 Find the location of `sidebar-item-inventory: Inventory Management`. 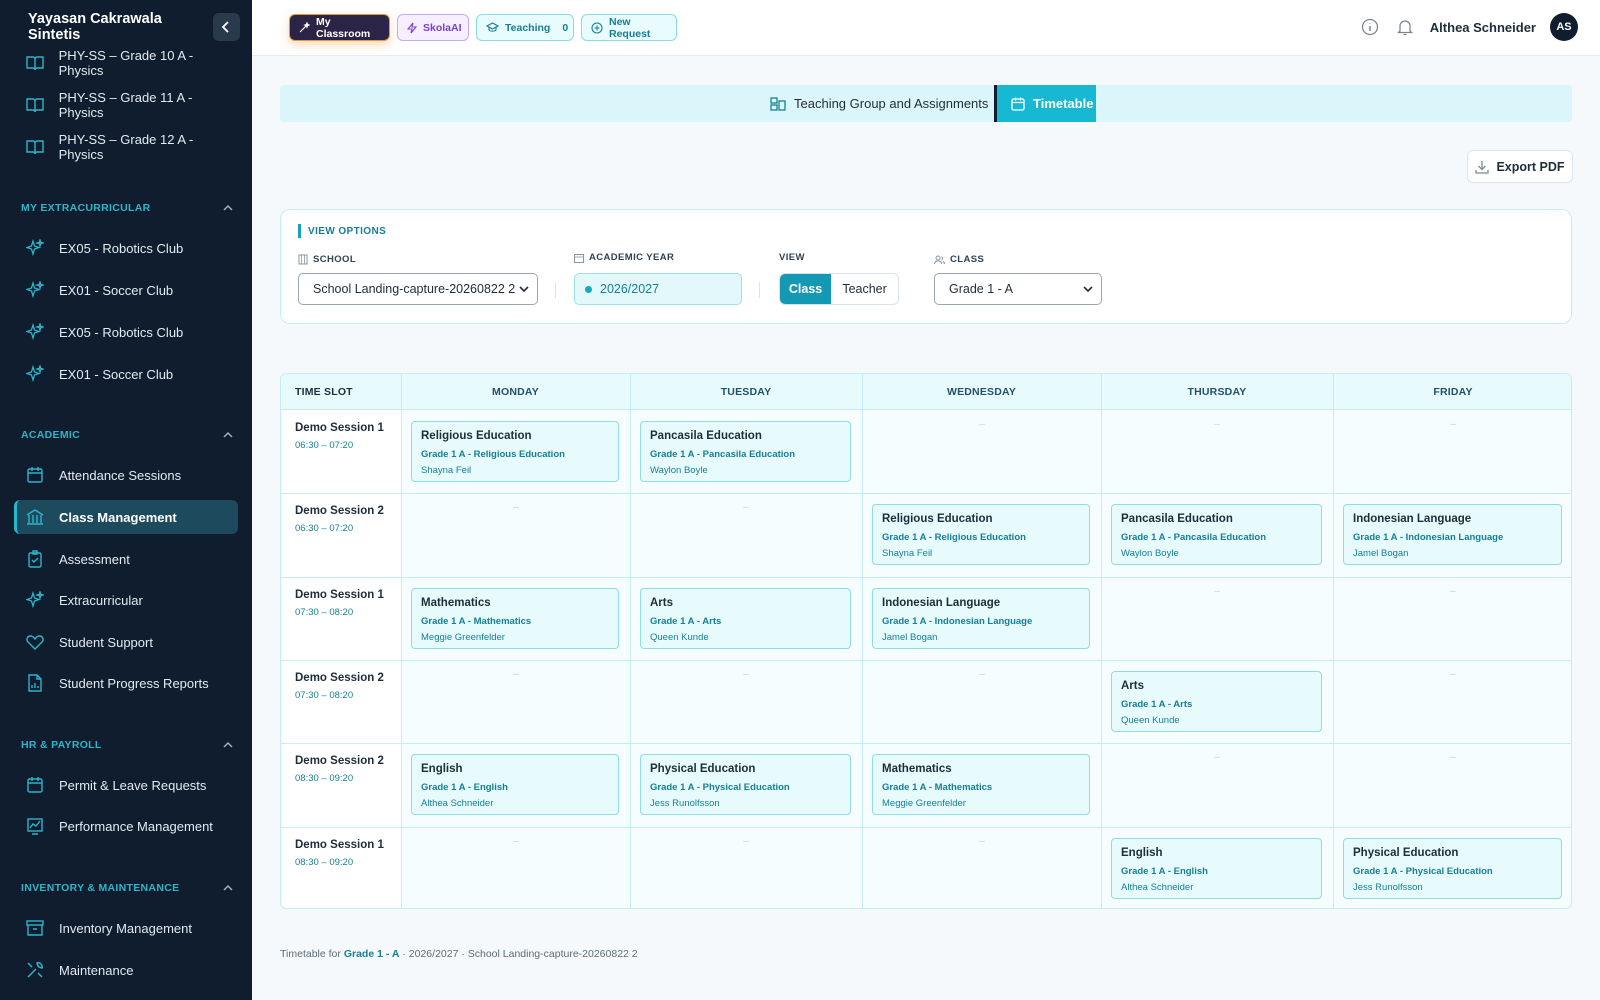

sidebar-item-inventory: Inventory Management is located at coordinates (126, 928).